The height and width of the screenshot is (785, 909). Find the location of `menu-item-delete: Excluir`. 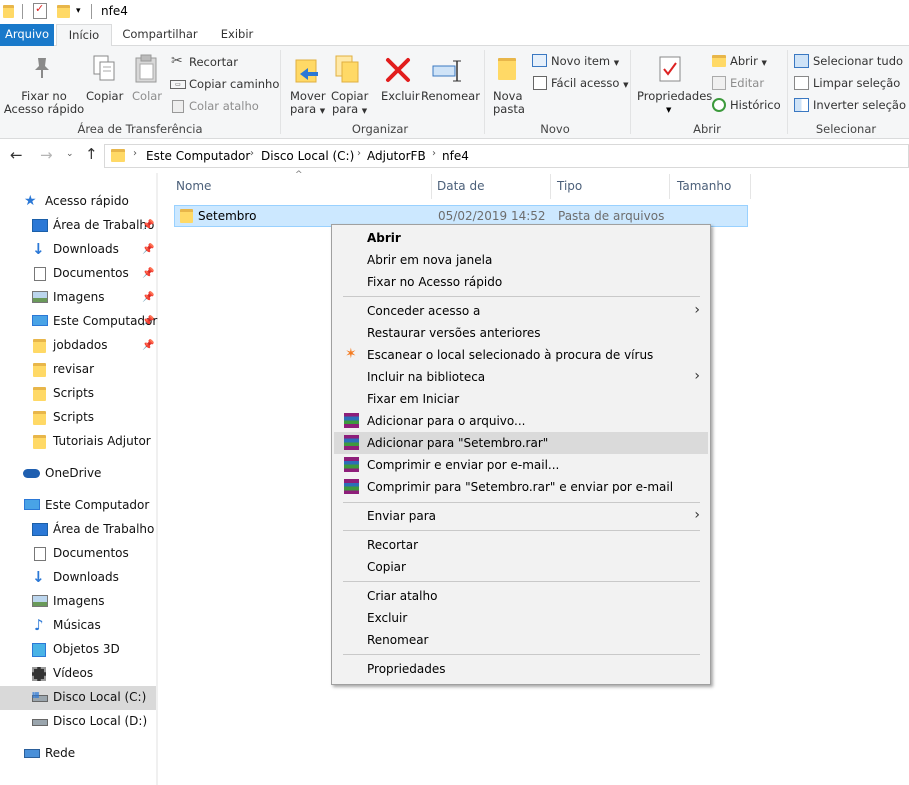

menu-item-delete: Excluir is located at coordinates (521, 618).